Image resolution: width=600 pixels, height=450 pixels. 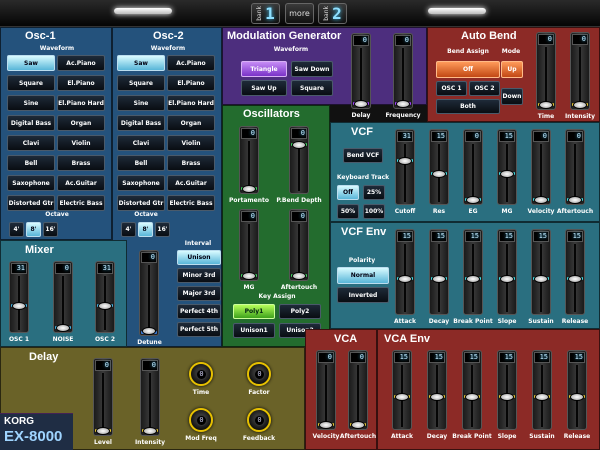 I want to click on frequency-slider: 0, so click(x=403, y=71).